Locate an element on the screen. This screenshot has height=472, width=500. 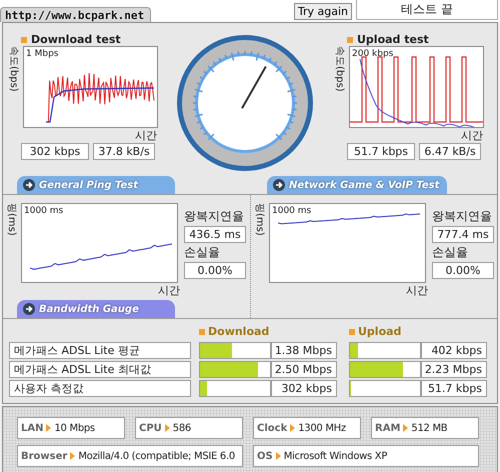
info-value: Microsoft Windows XP is located at coordinates (336, 456).